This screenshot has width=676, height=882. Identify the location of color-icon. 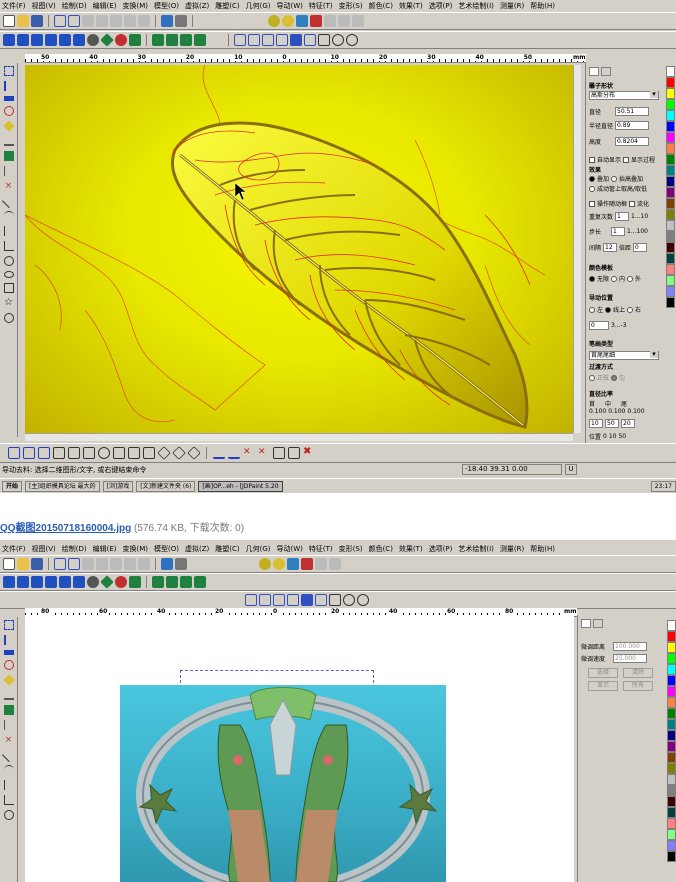
(316, 21).